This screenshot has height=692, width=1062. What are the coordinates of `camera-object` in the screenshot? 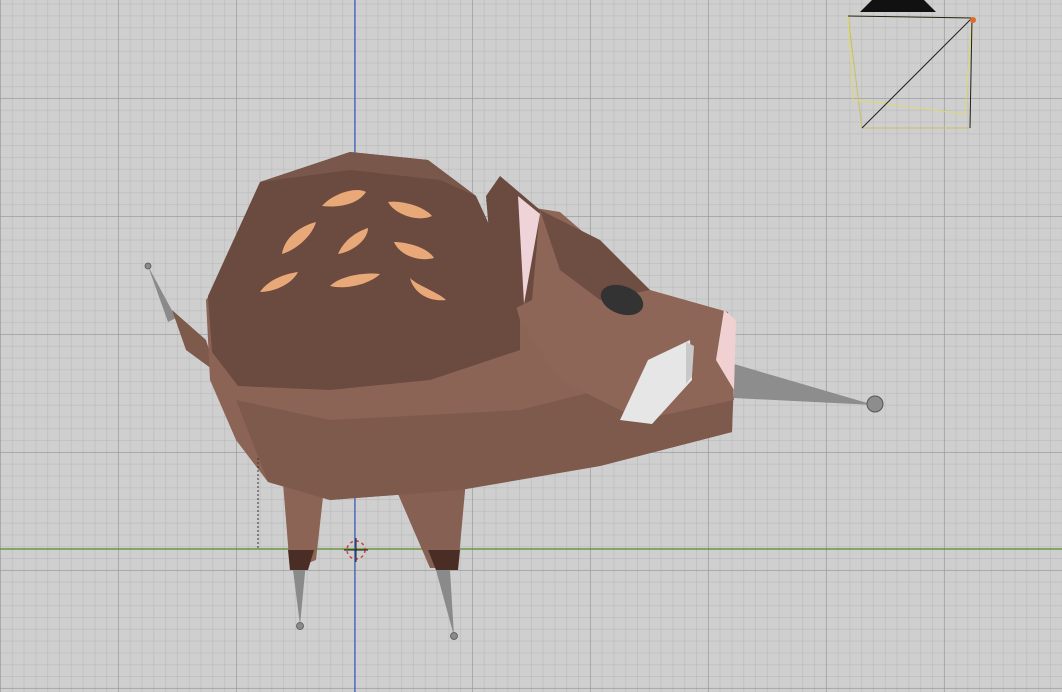 It's located at (911, 64).